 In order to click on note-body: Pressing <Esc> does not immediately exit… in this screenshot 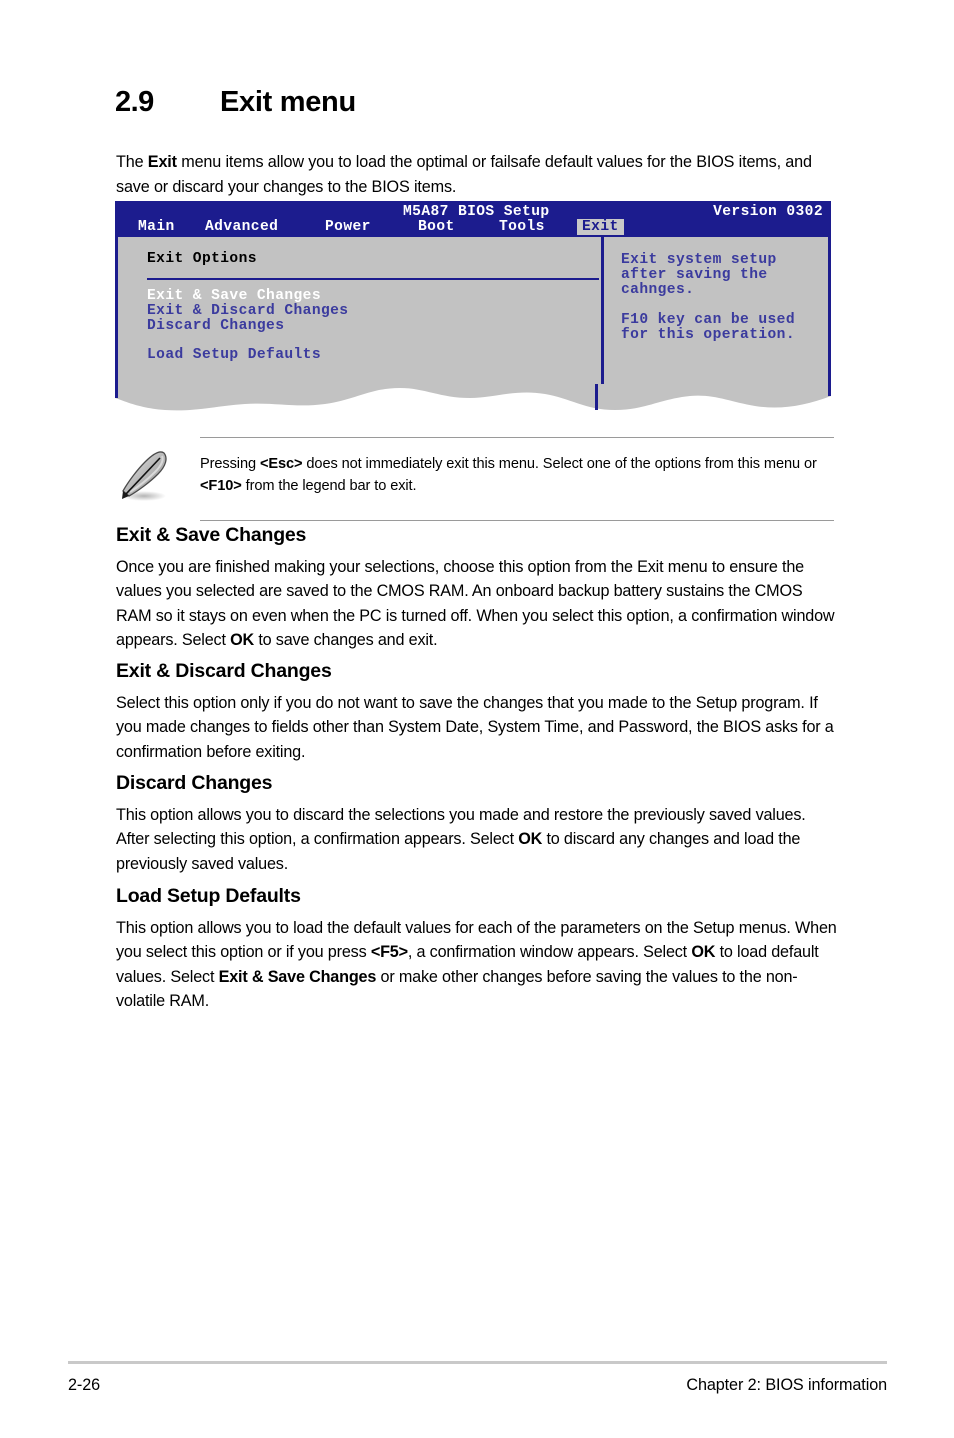, I will do `click(475, 479)`.